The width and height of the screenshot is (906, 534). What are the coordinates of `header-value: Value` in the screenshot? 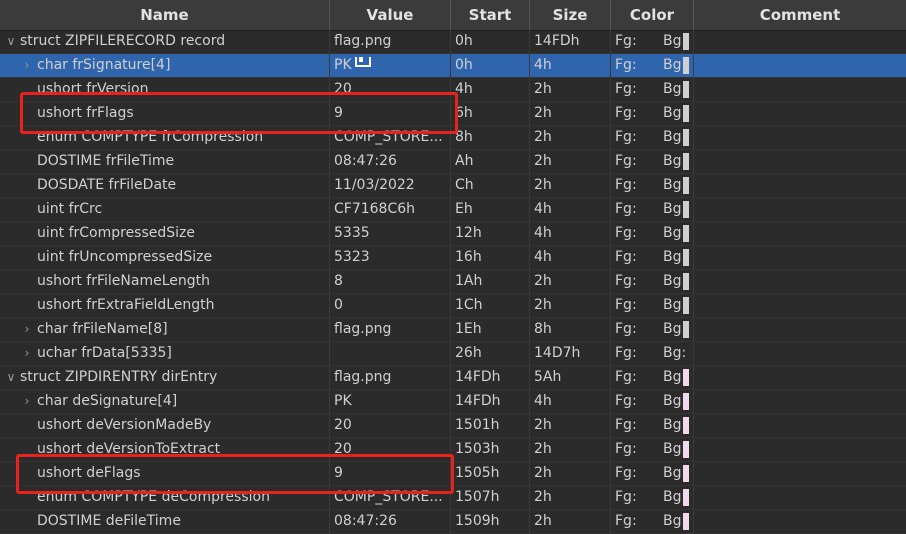 It's located at (390, 15).